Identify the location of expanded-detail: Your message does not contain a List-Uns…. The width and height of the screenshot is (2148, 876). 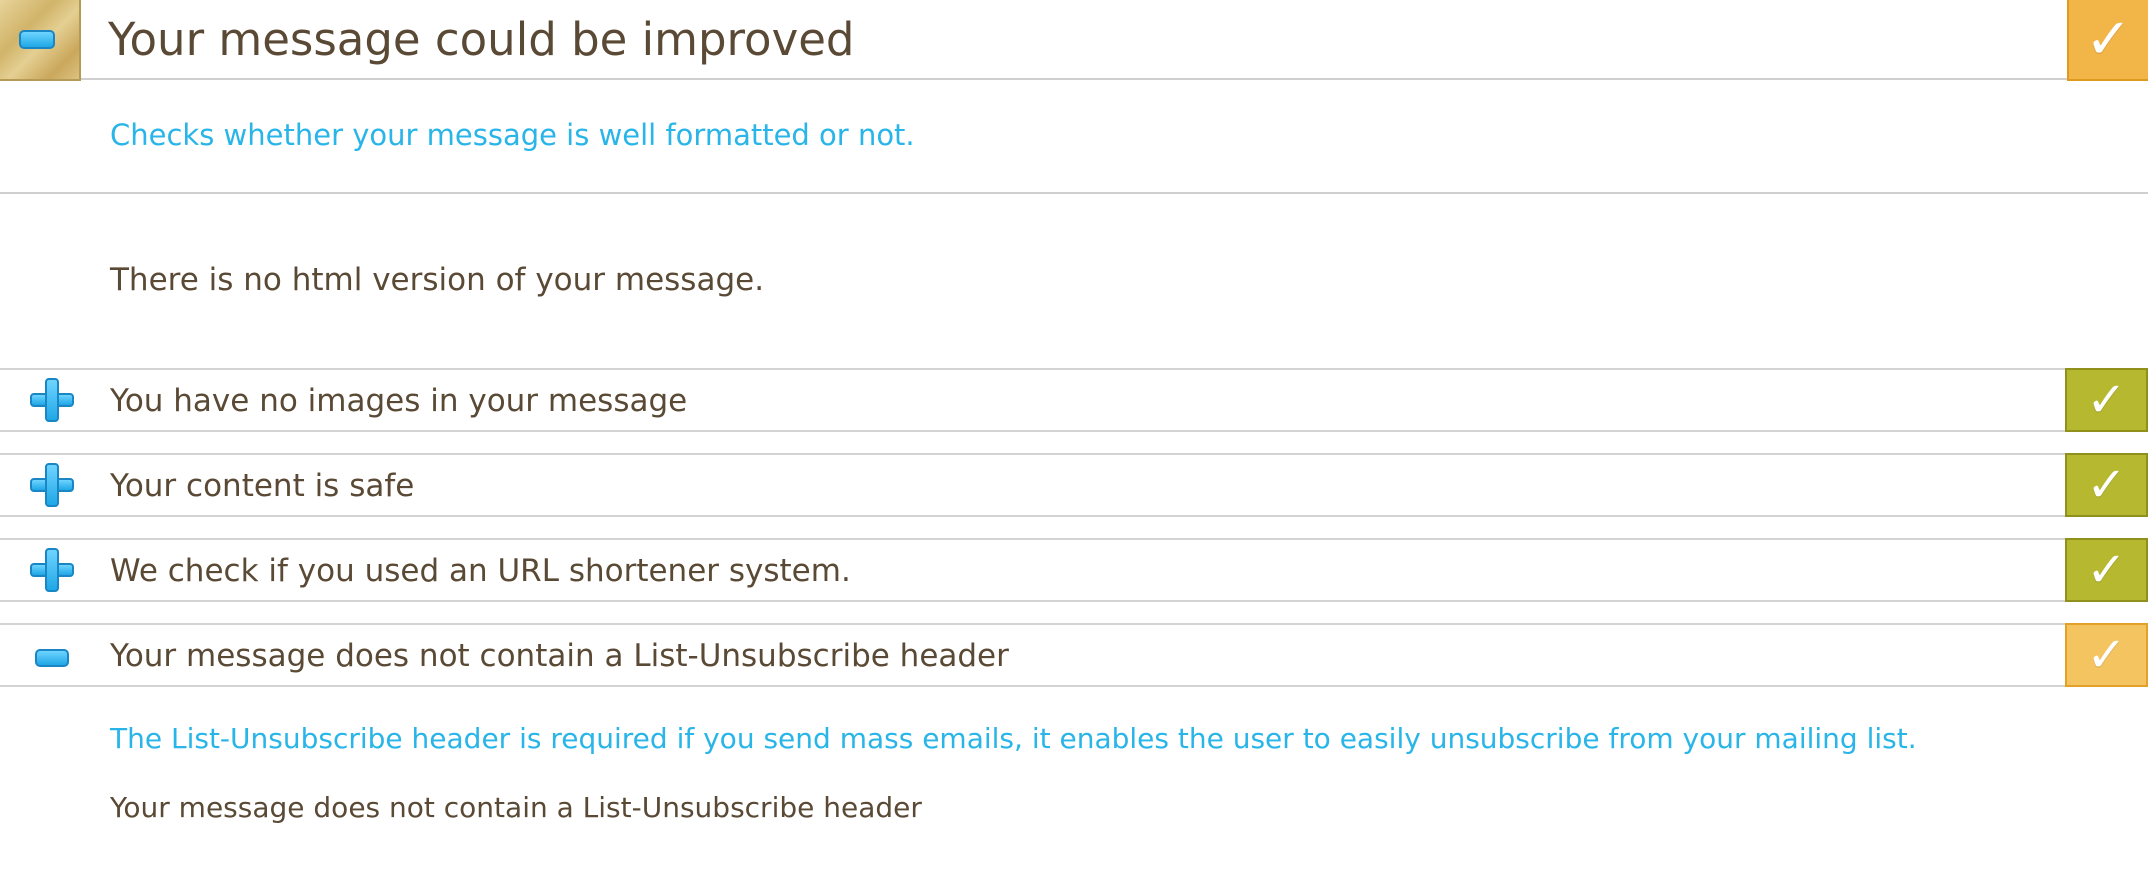
(516, 807).